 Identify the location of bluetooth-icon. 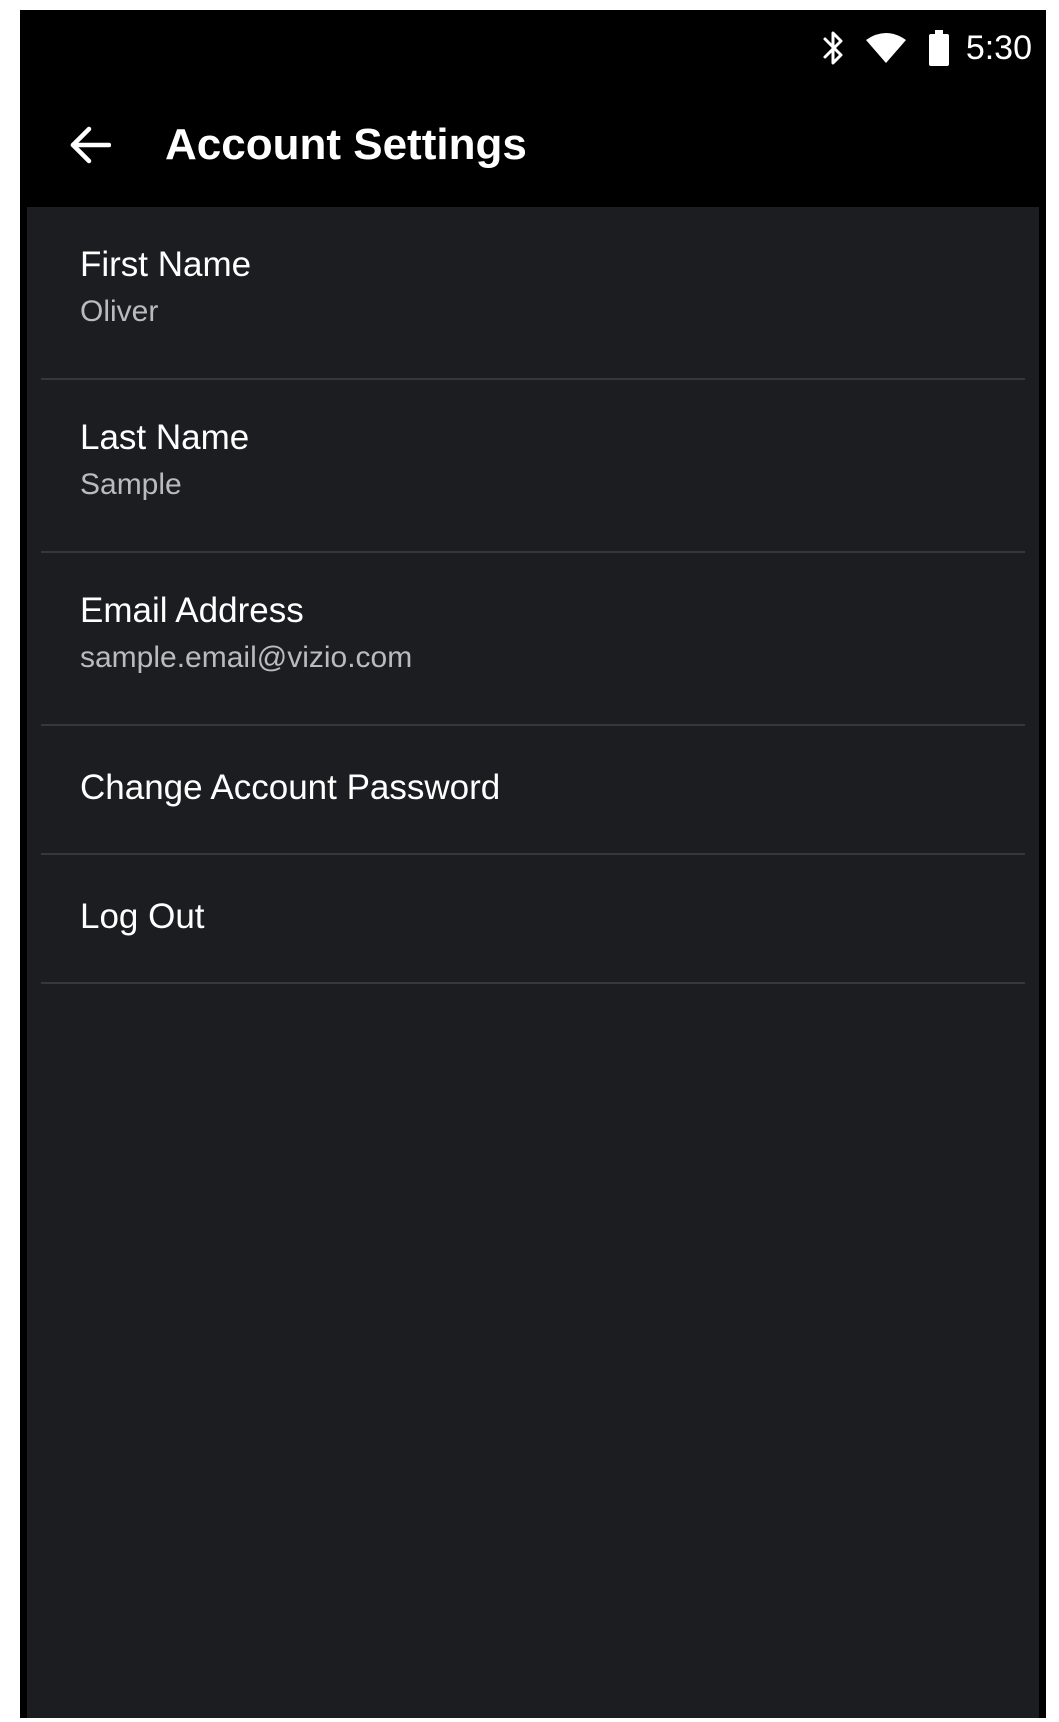
(833, 48).